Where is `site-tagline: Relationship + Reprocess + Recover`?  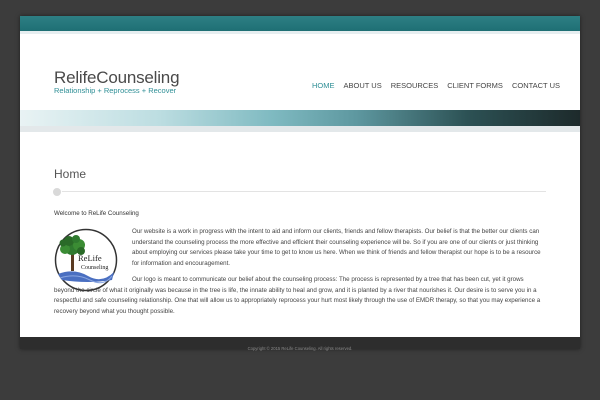
site-tagline: Relationship + Reprocess + Recover is located at coordinates (115, 90).